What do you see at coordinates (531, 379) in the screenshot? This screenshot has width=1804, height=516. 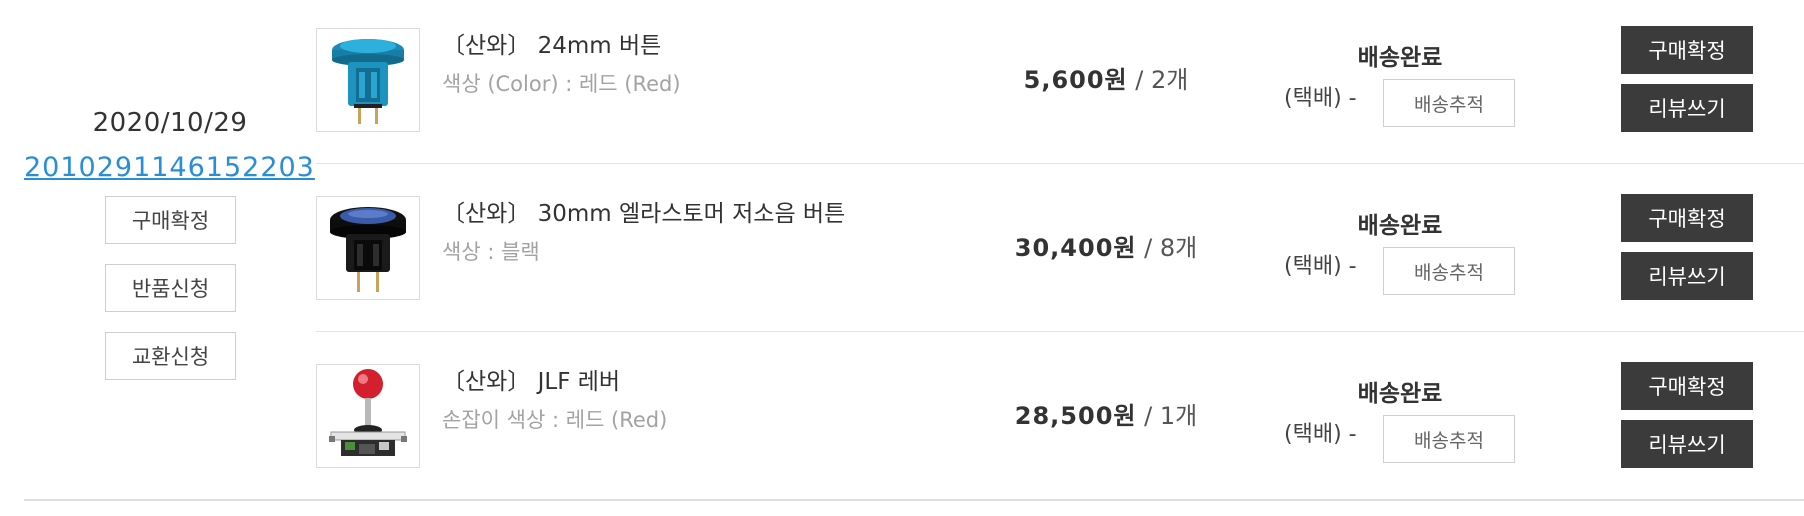 I see `product-name: 〔산와〕 JLF 레버` at bounding box center [531, 379].